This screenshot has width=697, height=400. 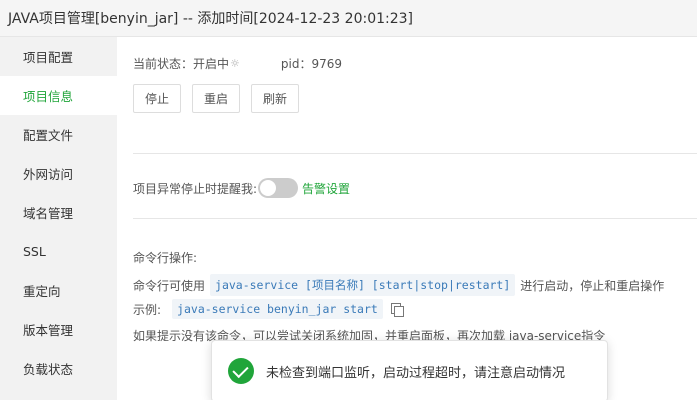 I want to click on restart-button: 重启, so click(x=216, y=98).